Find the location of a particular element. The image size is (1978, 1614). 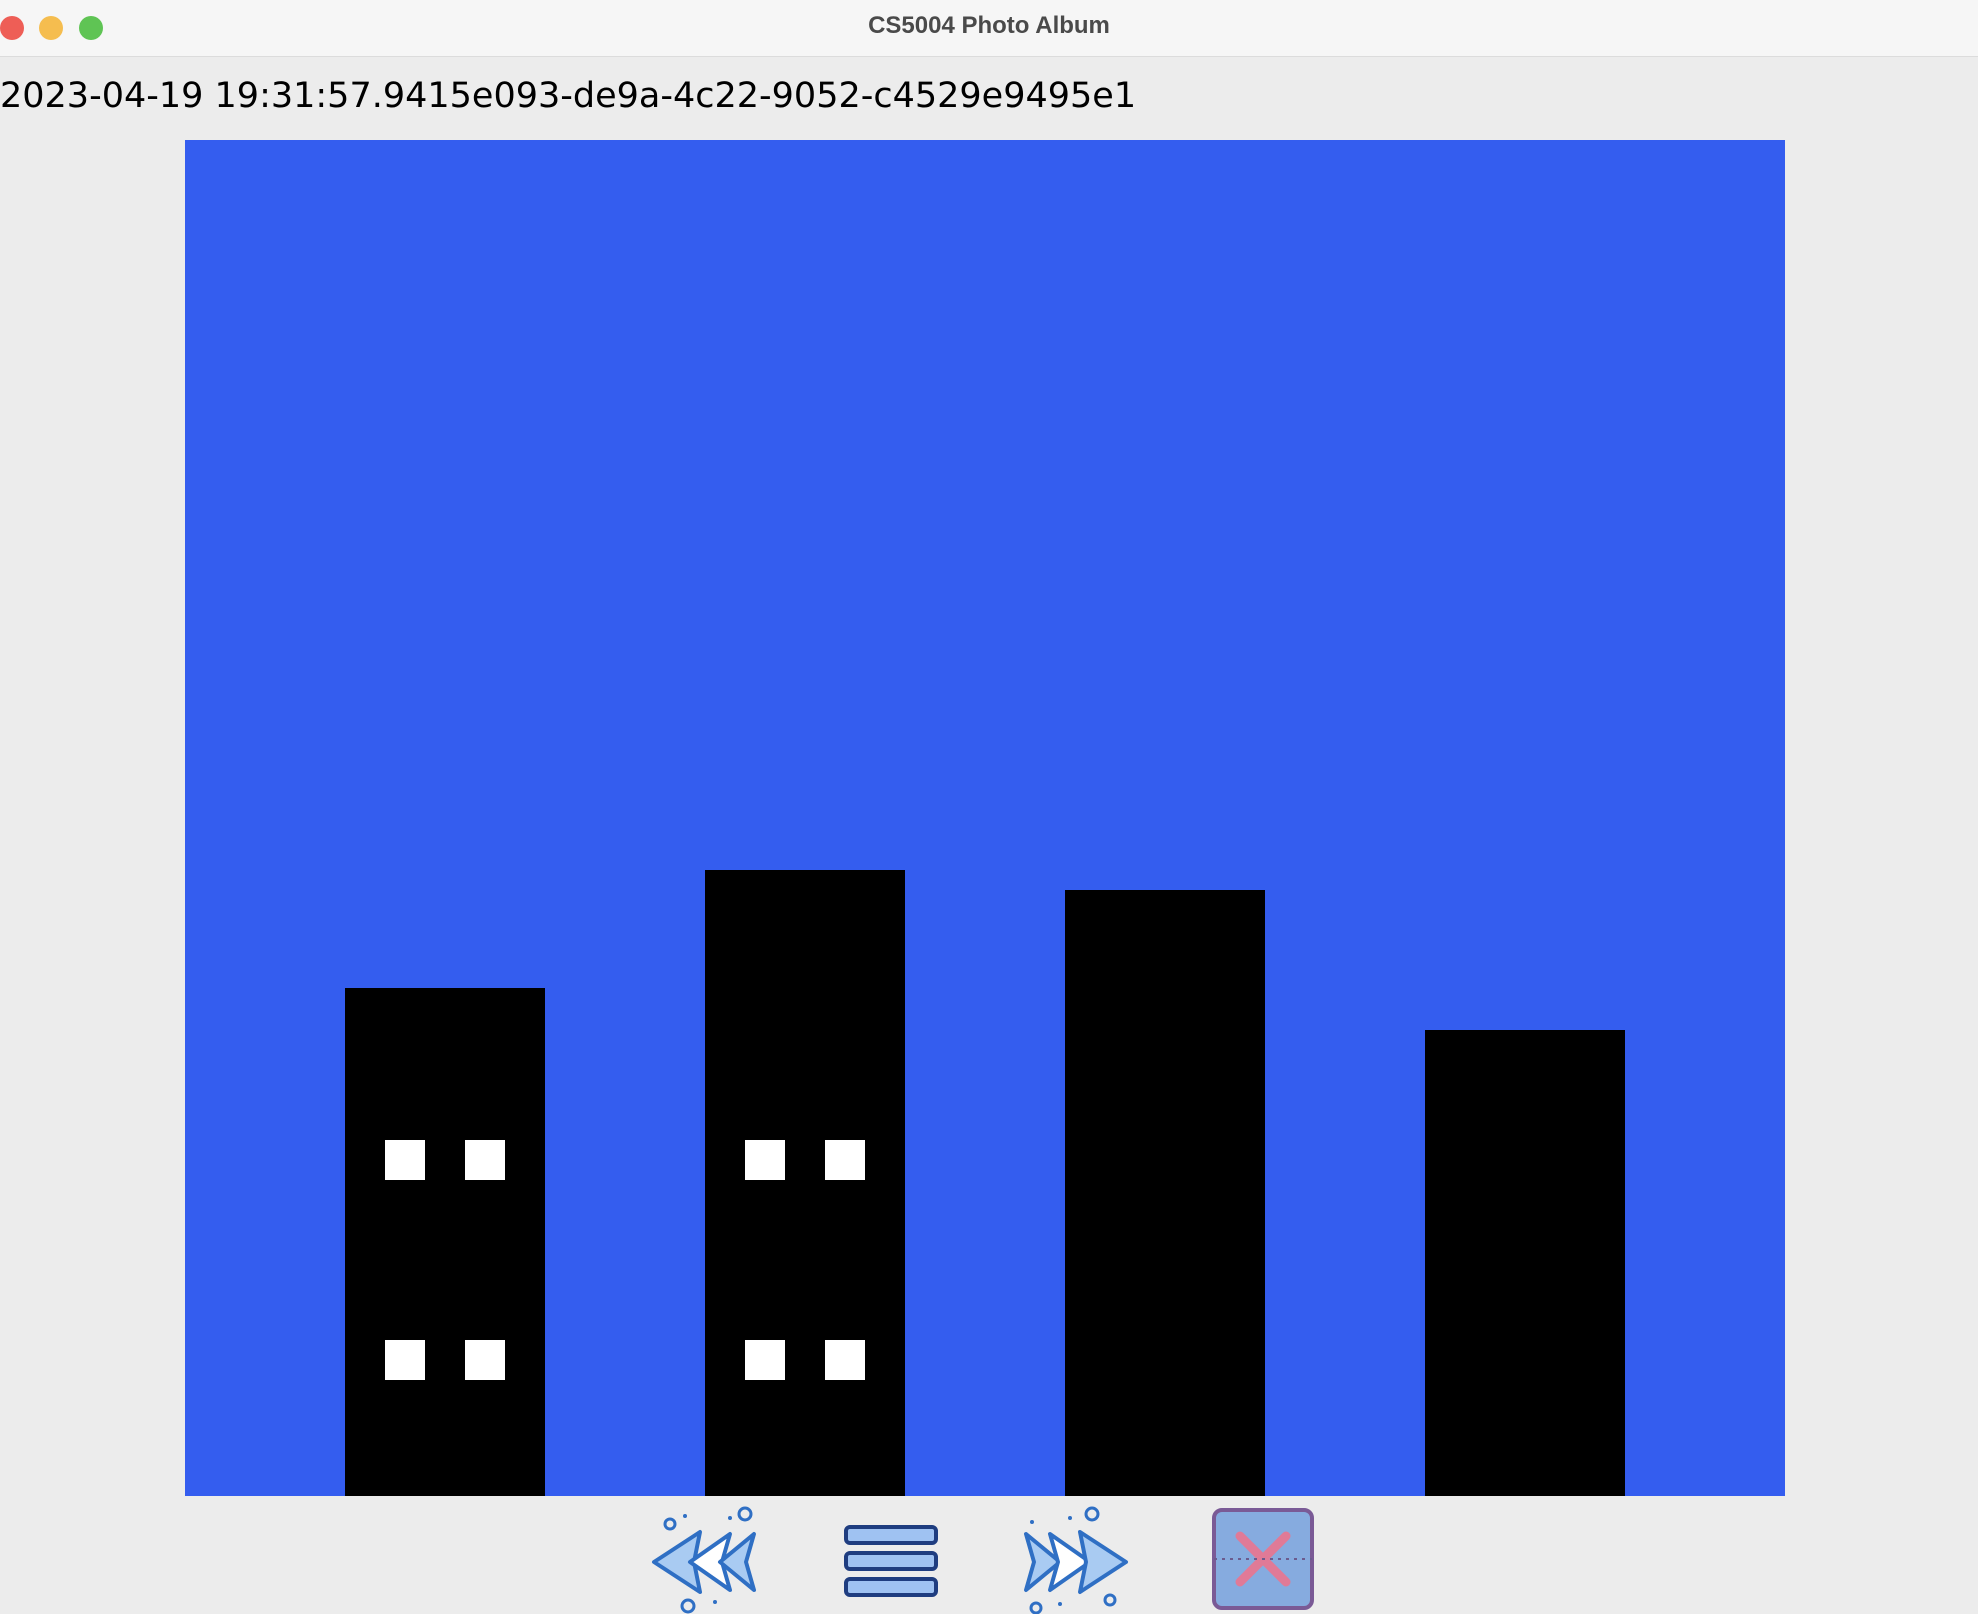

list-menu-icon is located at coordinates (891, 1561).